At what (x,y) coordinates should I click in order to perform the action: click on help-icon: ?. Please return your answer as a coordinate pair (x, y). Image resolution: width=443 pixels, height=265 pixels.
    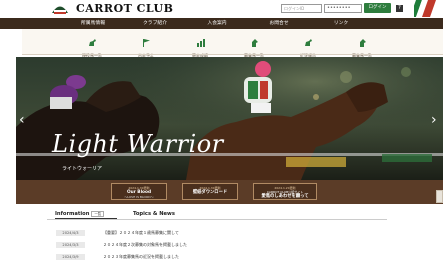
    Looking at the image, I should click on (399, 8).